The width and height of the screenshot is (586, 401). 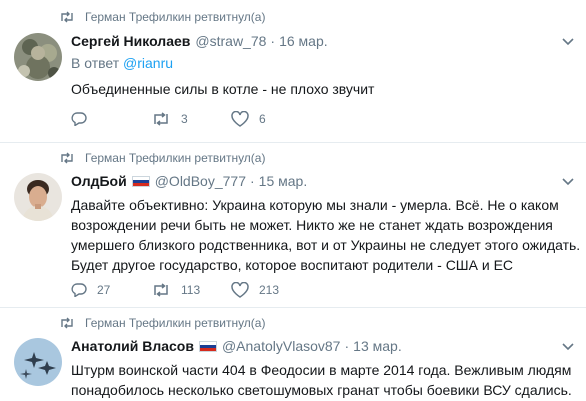 What do you see at coordinates (230, 41) in the screenshot?
I see `author-handle: @straw_78` at bounding box center [230, 41].